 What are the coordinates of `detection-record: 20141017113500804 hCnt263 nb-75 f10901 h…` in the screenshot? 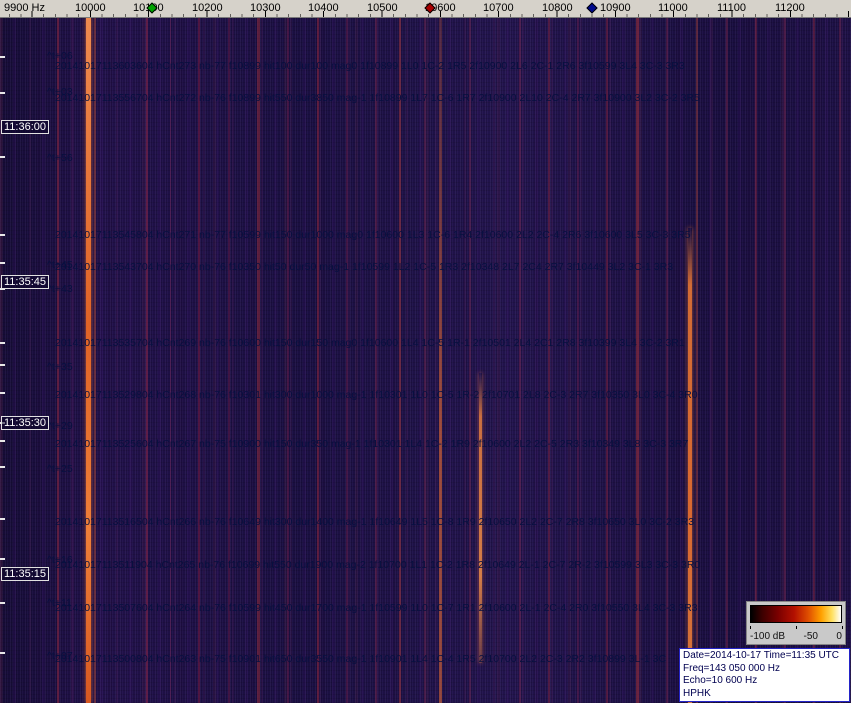 It's located at (361, 659).